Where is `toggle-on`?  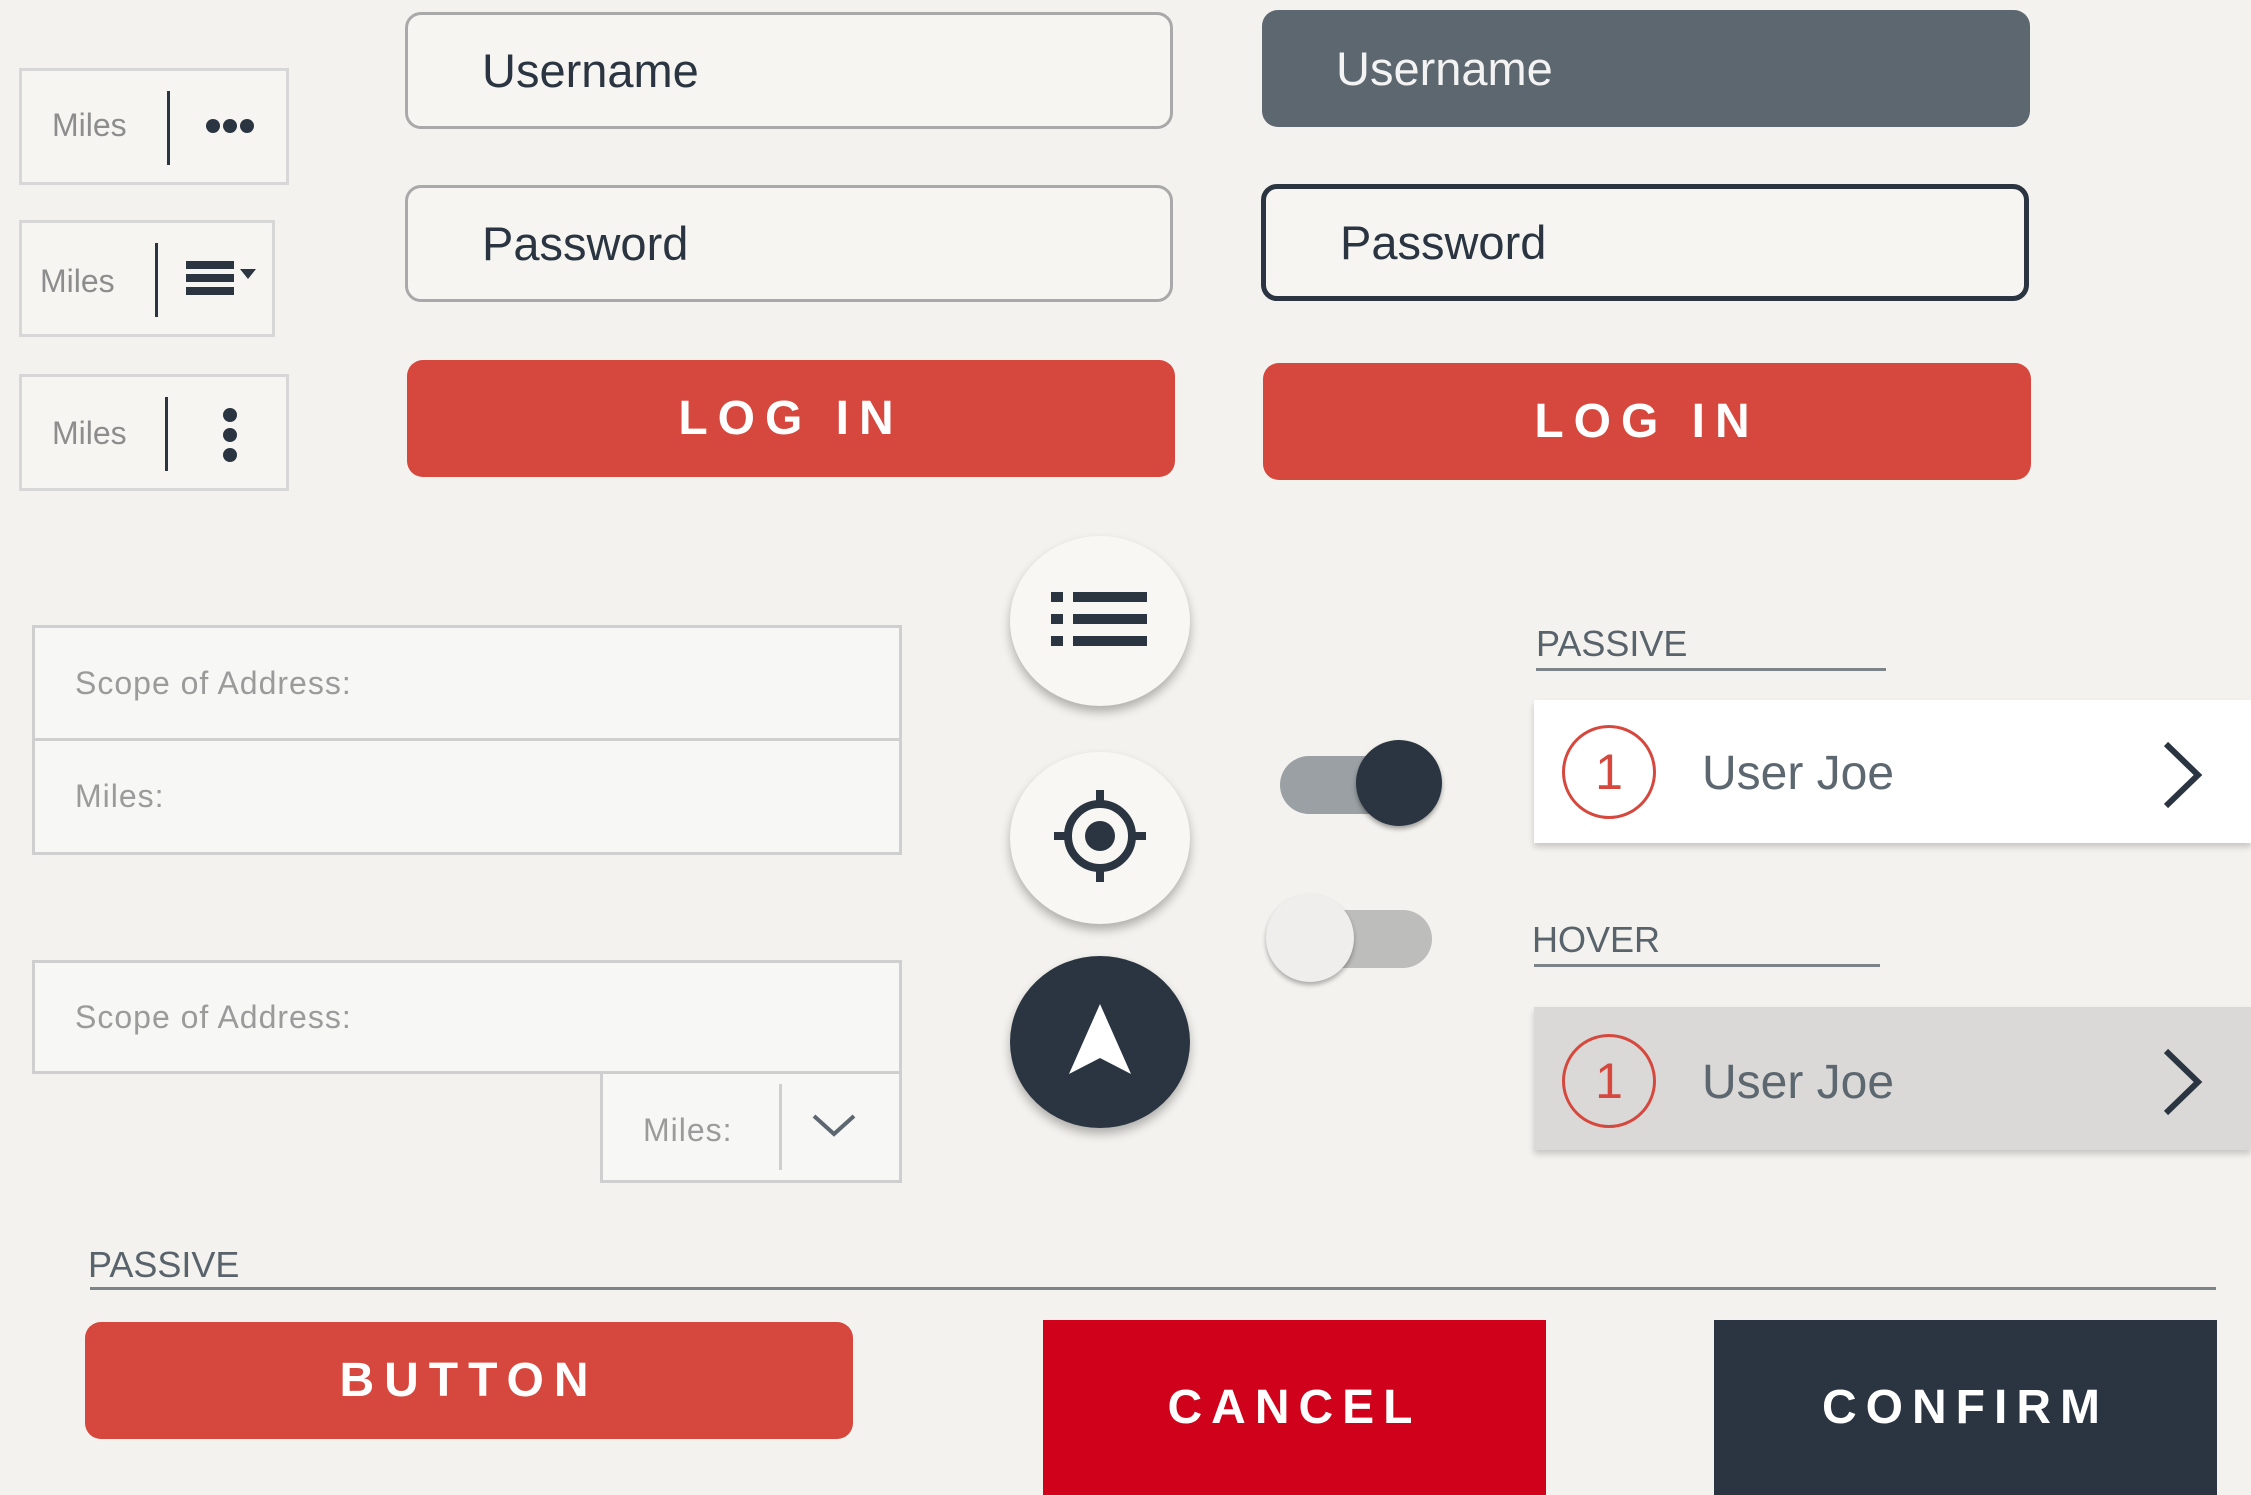 toggle-on is located at coordinates (1362, 784).